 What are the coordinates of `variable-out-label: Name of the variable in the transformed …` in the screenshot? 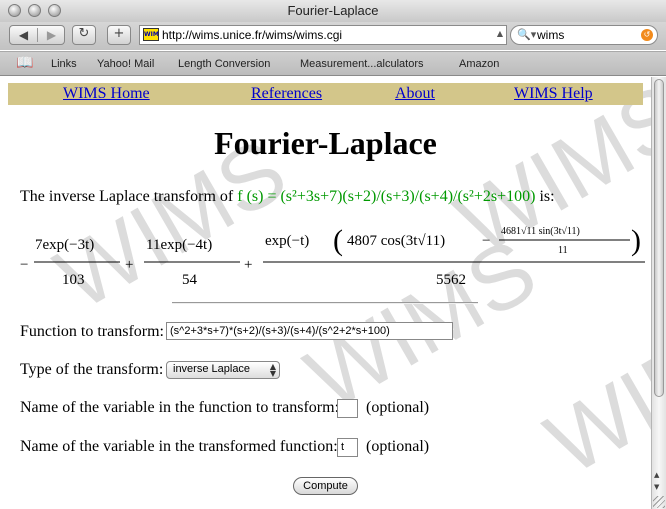 It's located at (179, 446).